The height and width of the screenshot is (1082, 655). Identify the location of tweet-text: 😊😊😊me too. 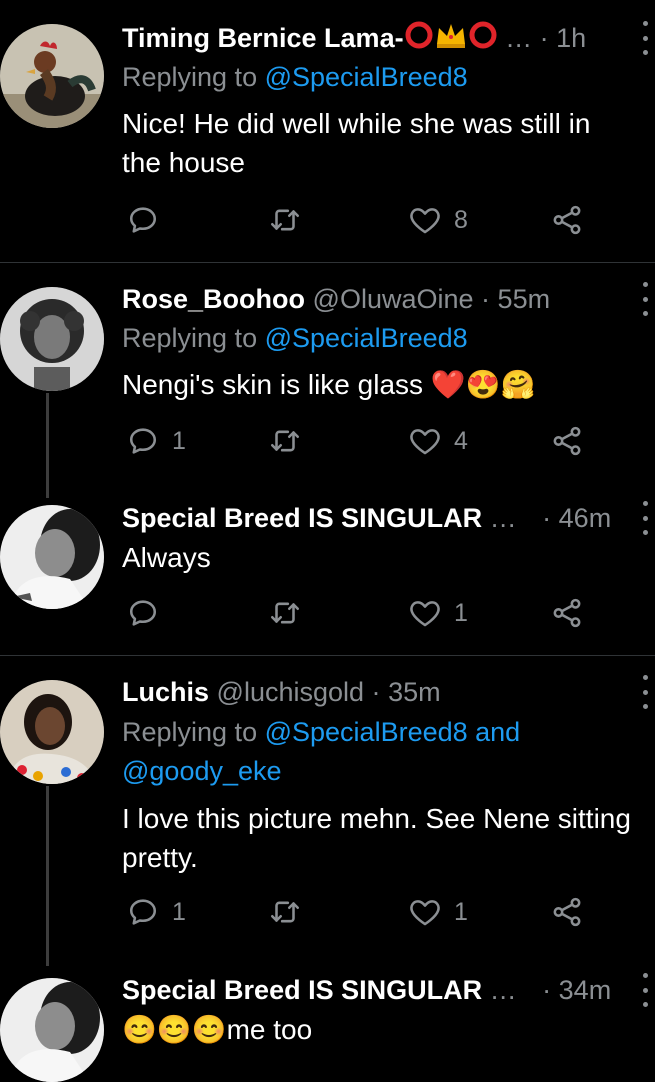
(217, 1029).